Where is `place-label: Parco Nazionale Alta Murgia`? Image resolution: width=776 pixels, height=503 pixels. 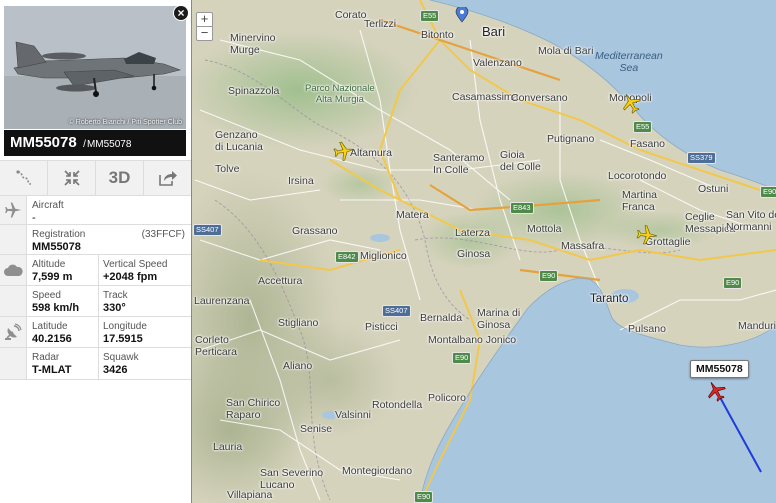 place-label: Parco Nazionale Alta Murgia is located at coordinates (340, 94).